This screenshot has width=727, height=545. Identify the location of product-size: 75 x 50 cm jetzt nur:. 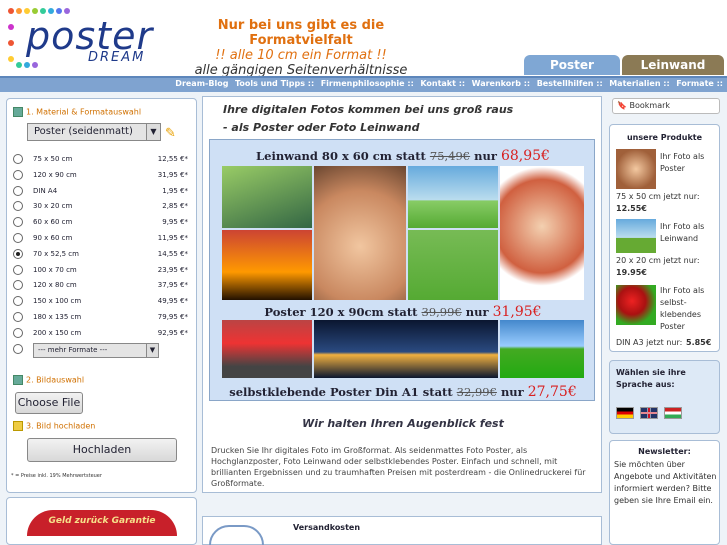
(658, 196).